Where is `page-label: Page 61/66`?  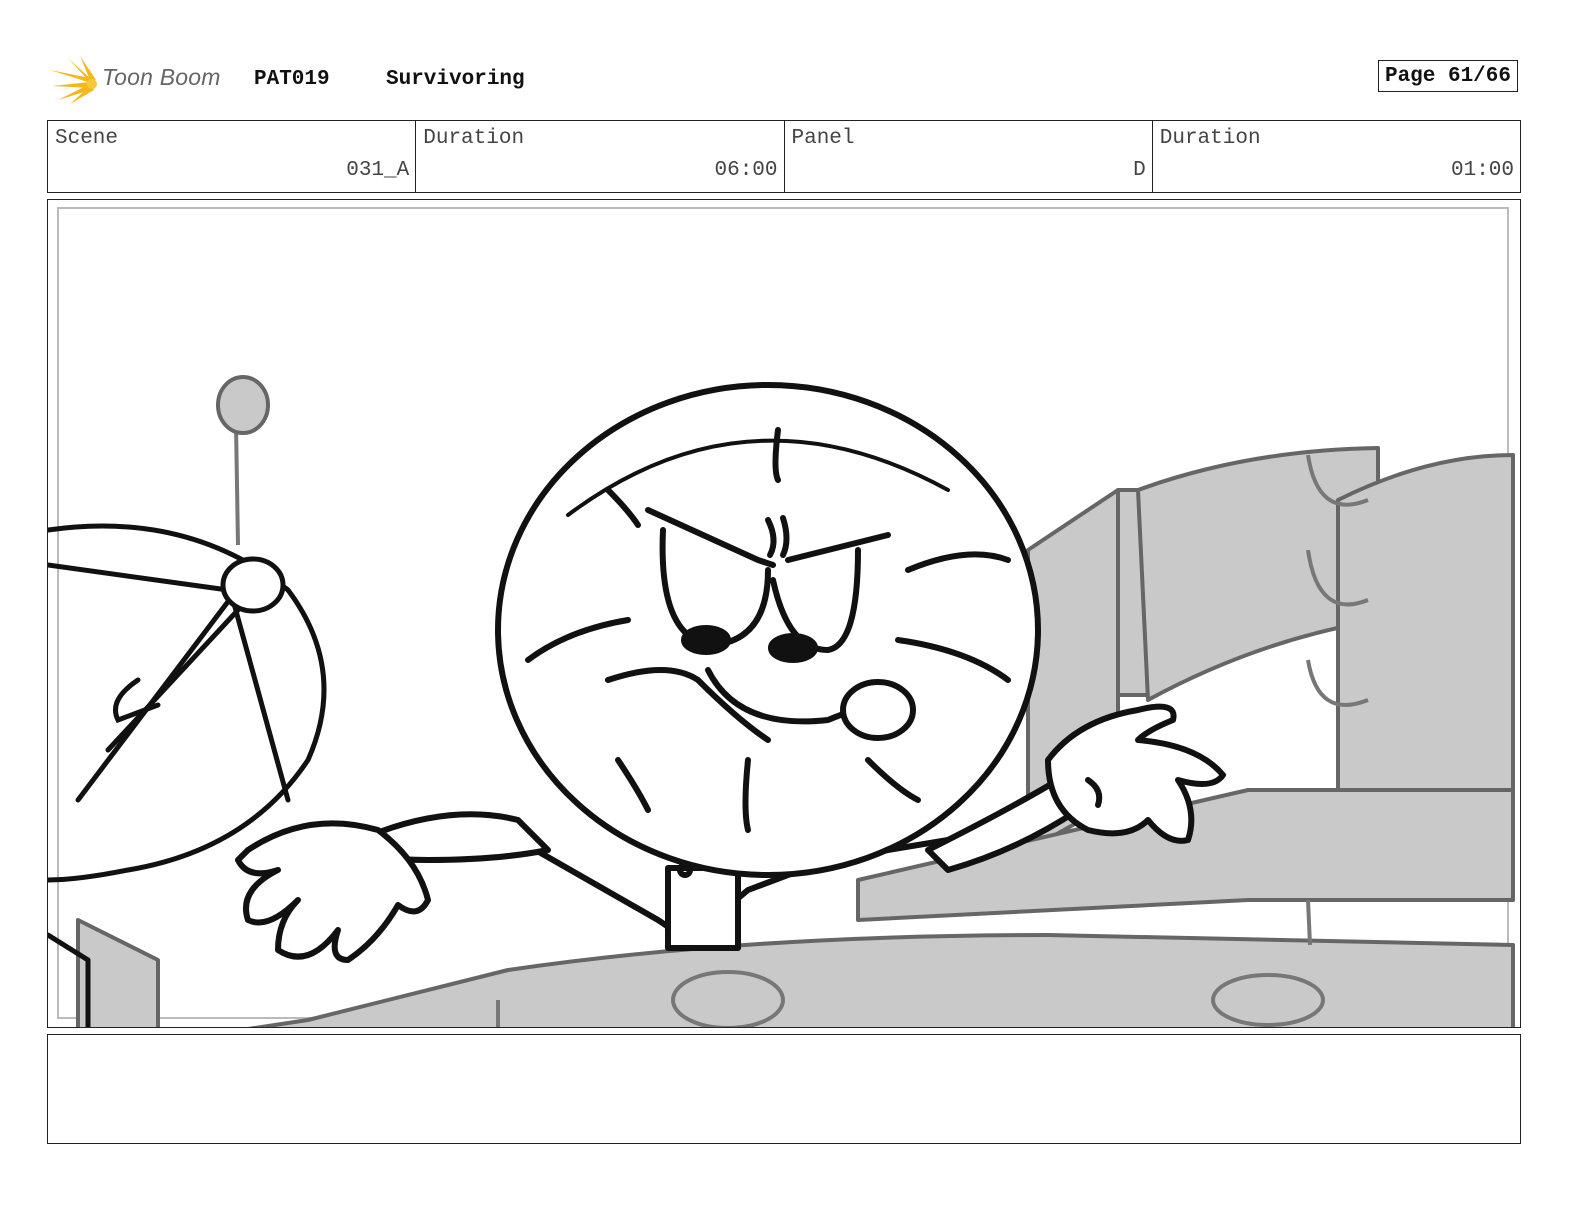 page-label: Page 61/66 is located at coordinates (1447, 76).